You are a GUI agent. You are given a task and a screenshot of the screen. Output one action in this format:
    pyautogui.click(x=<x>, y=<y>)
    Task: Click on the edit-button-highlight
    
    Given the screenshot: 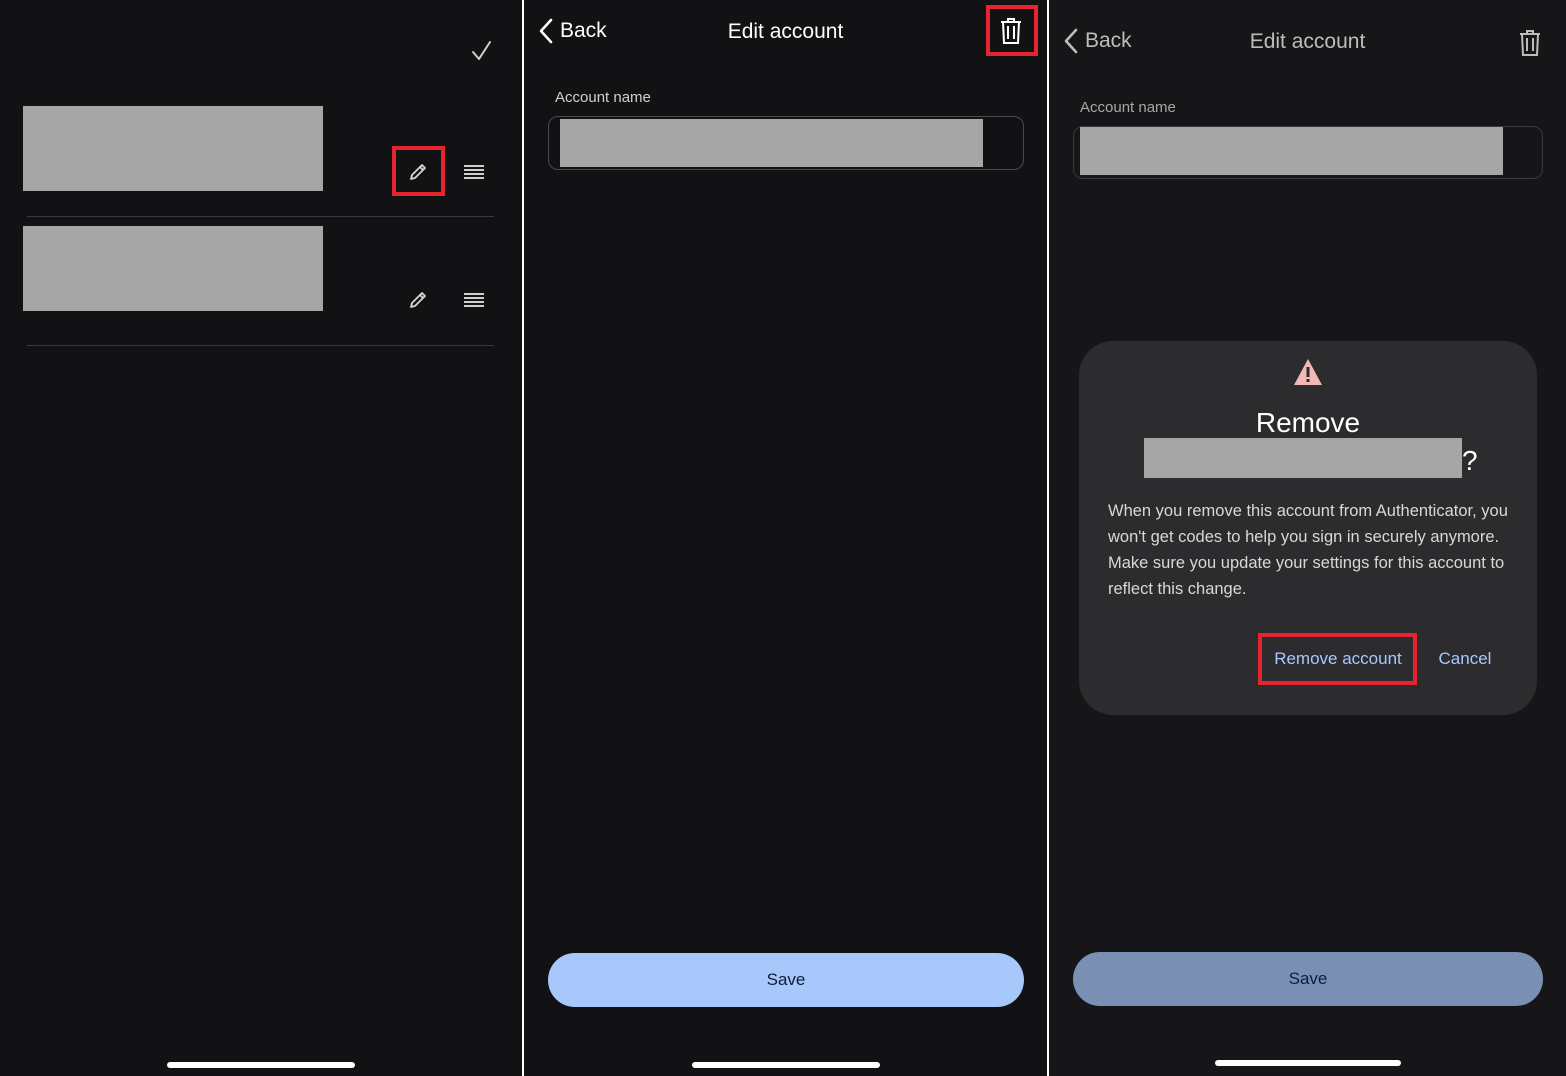 What is the action you would take?
    pyautogui.click(x=418, y=171)
    